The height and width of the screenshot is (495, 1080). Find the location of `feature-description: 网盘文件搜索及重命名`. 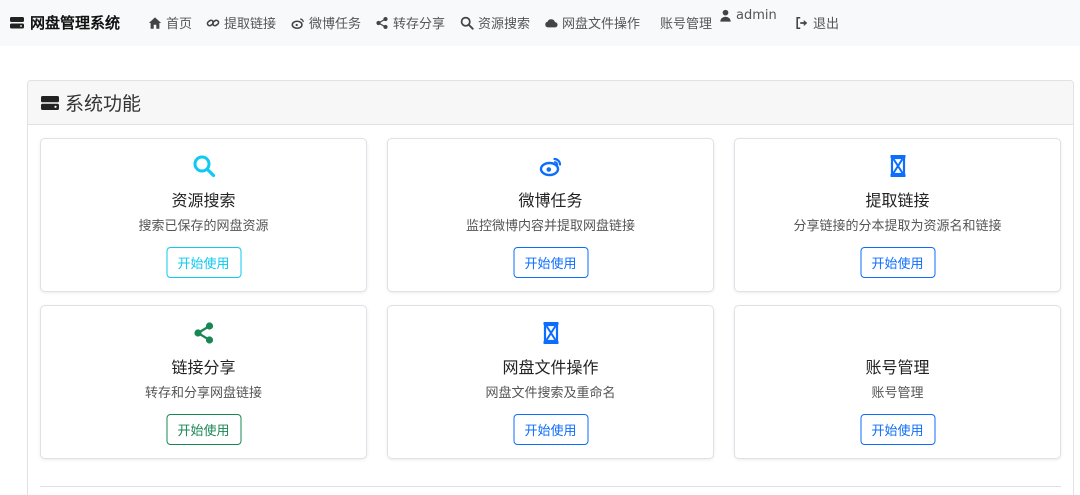

feature-description: 网盘文件搜索及重命名 is located at coordinates (550, 393).